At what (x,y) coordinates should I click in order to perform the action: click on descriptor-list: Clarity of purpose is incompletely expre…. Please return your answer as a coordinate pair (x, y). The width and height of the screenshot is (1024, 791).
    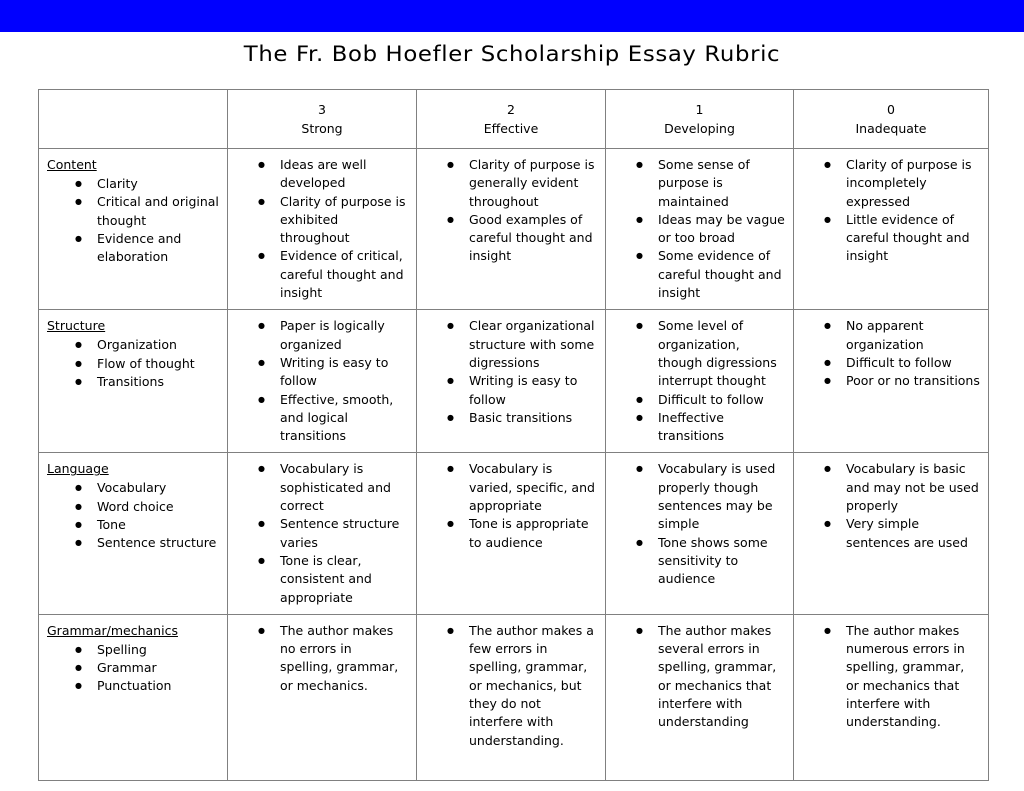
    Looking at the image, I should click on (902, 210).